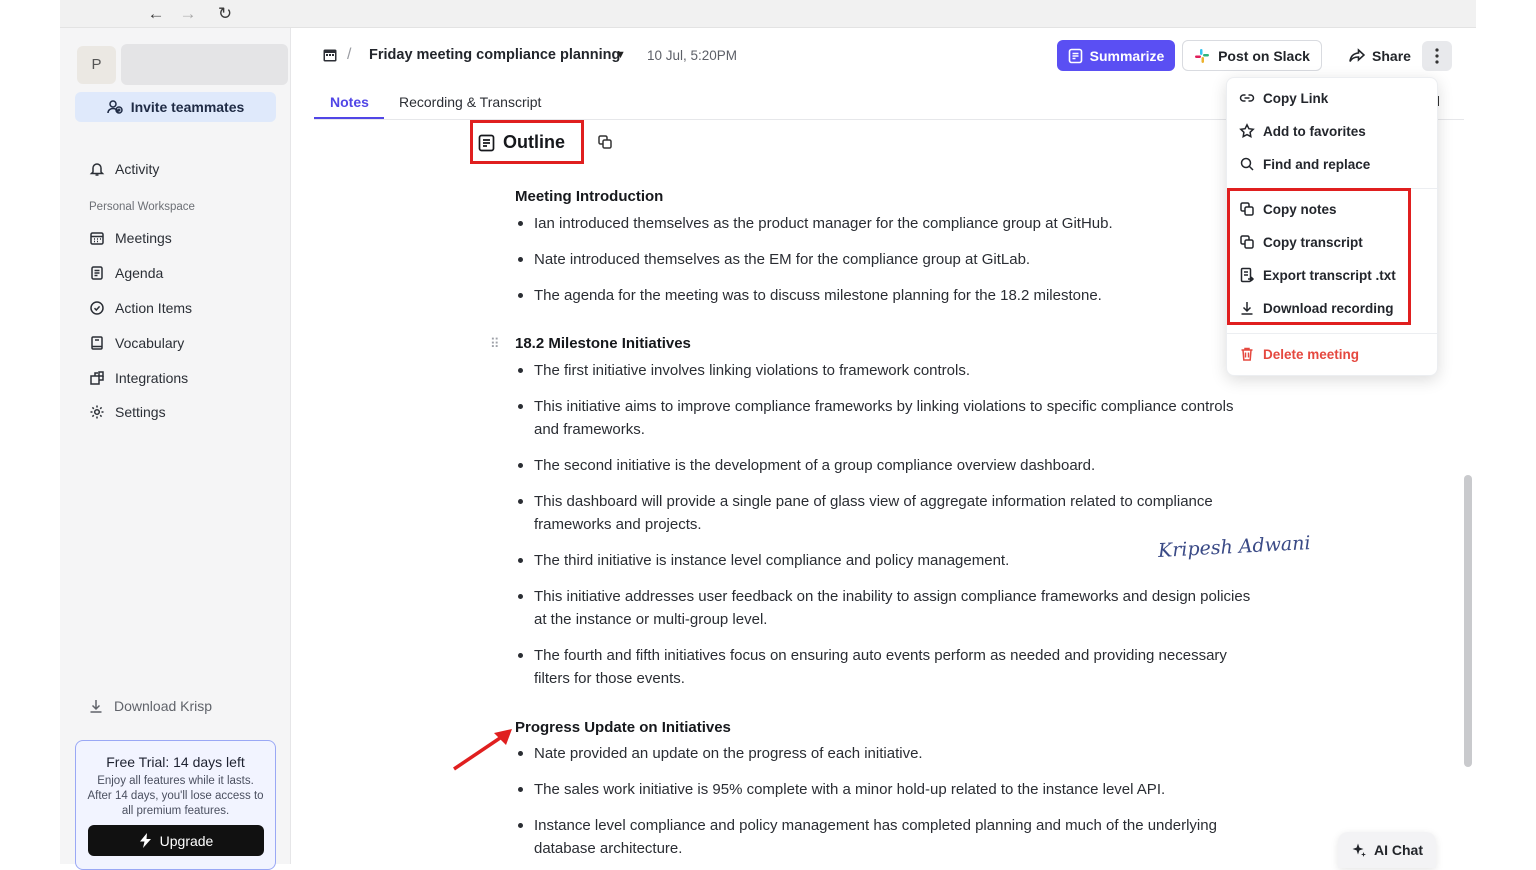  I want to click on tab-recording-transcript: Recording & Transcript, so click(470, 107).